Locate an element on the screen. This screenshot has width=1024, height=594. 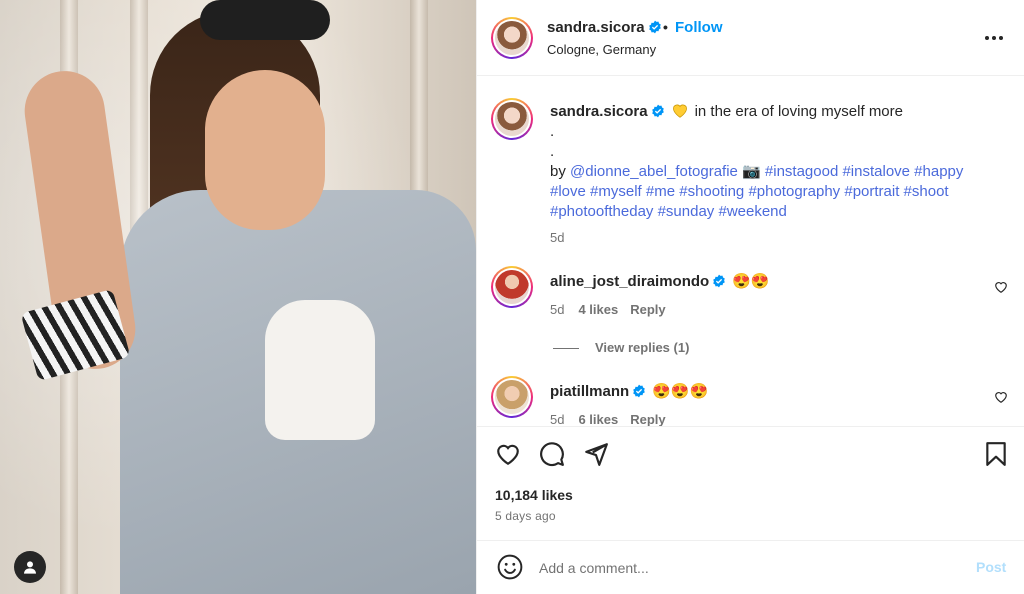
caption-username: sandra.sicora is located at coordinates (599, 111).